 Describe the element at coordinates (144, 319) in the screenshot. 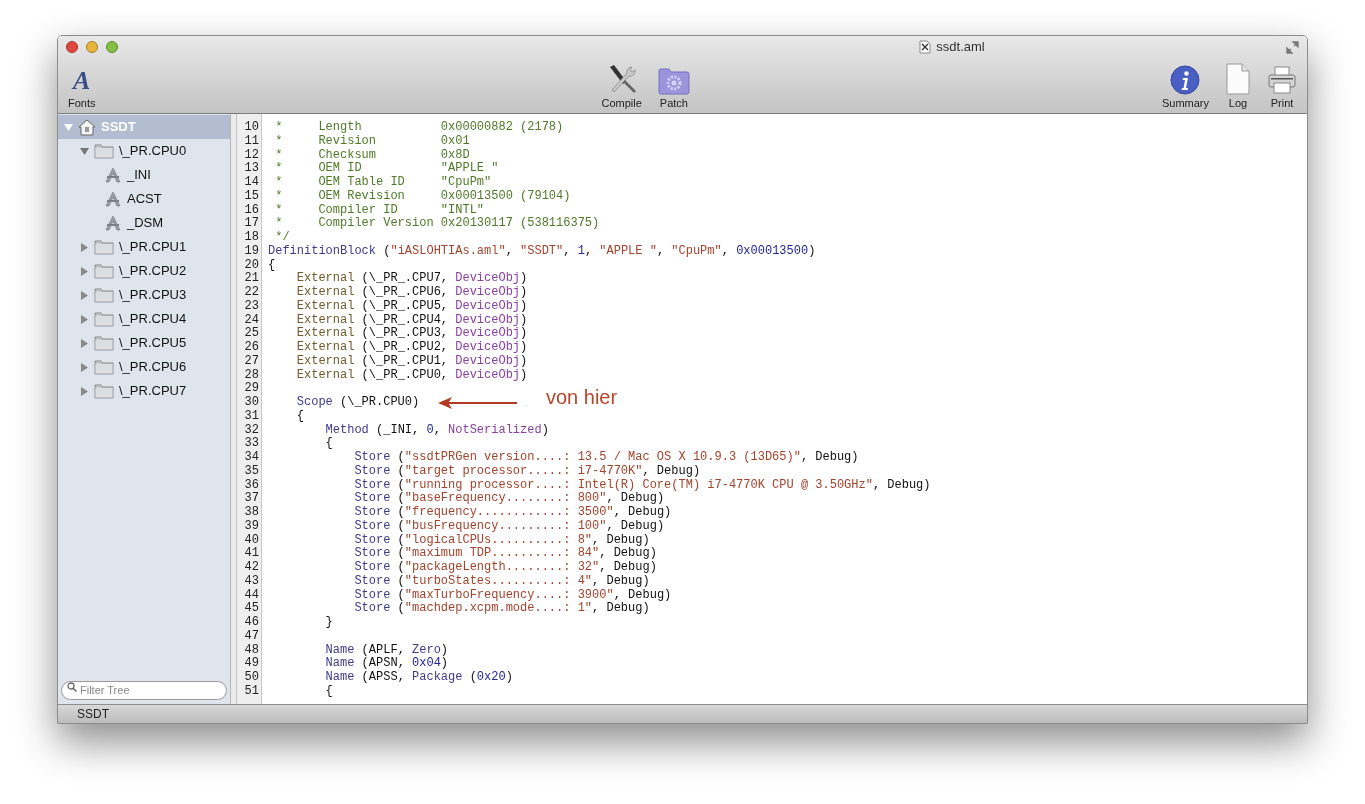

I see `tree-item: \_PR.CPU4` at that location.